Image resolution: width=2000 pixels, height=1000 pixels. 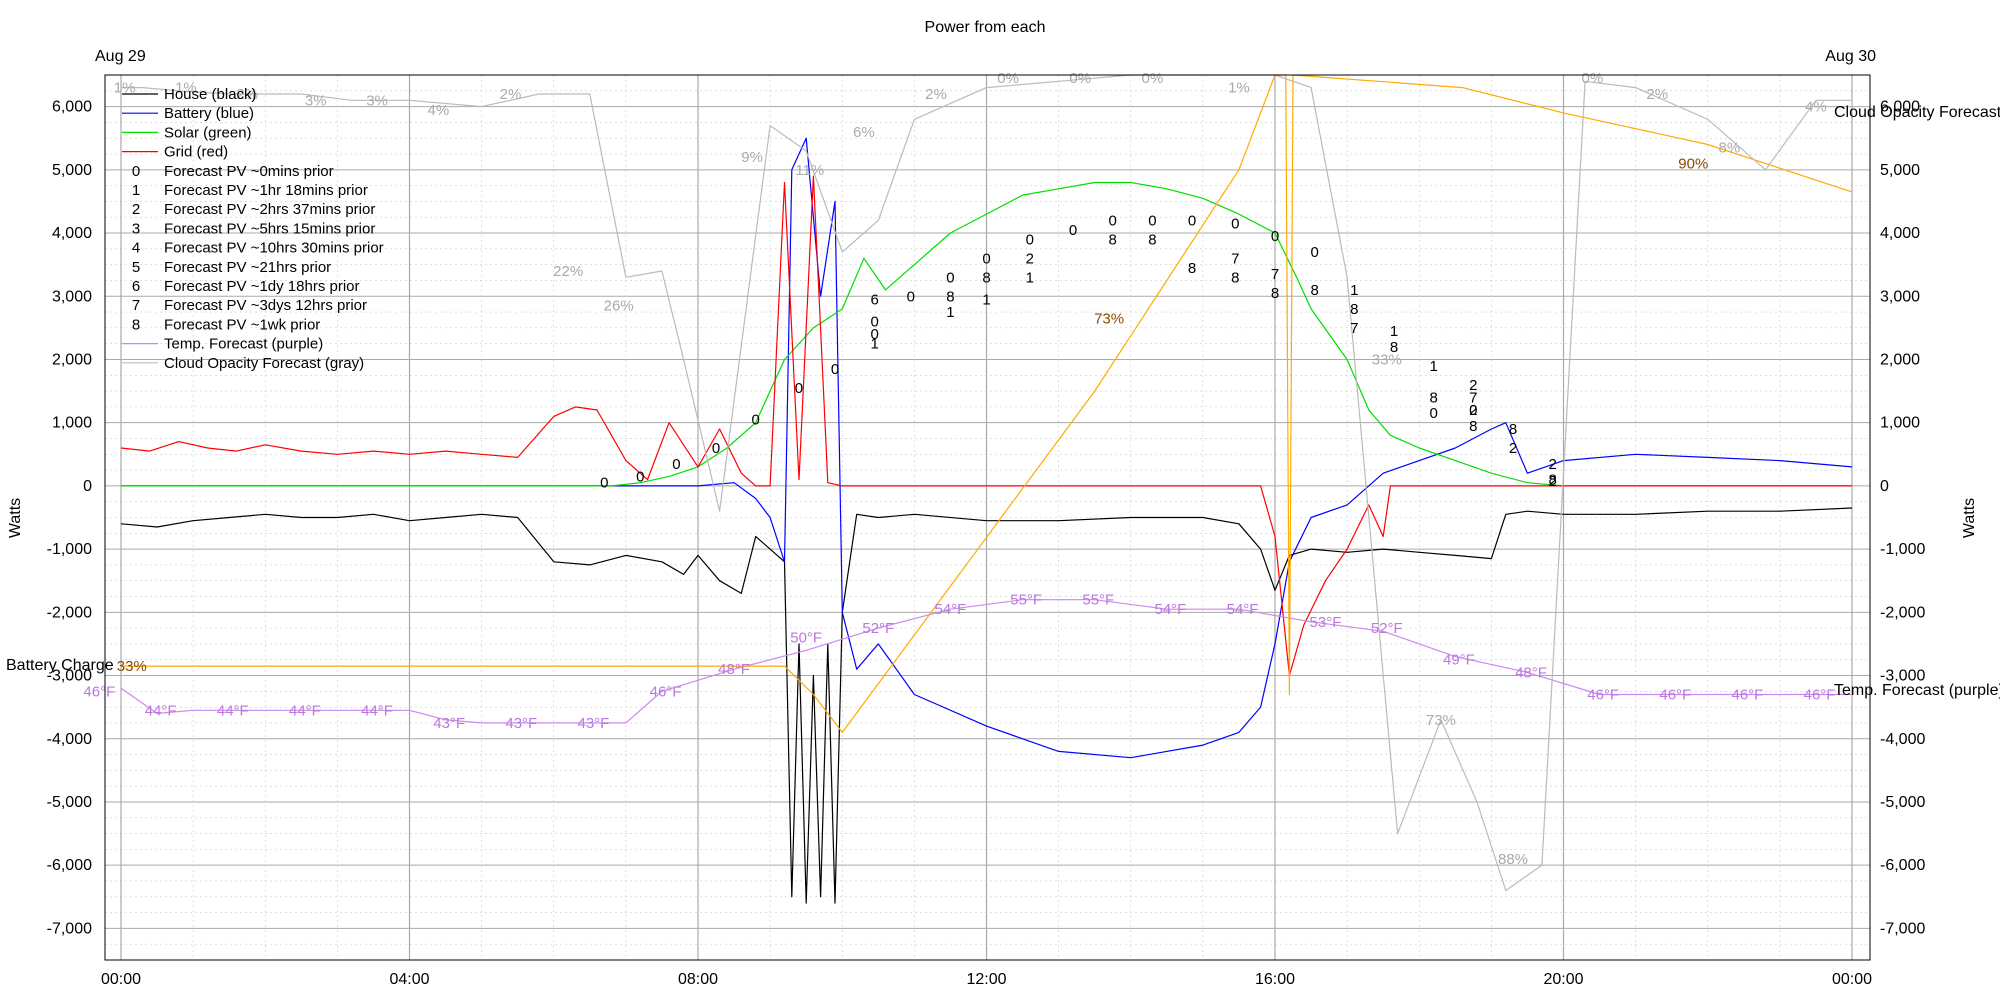 I want to click on y-tick-label-left: 3,000, so click(x=72, y=296).